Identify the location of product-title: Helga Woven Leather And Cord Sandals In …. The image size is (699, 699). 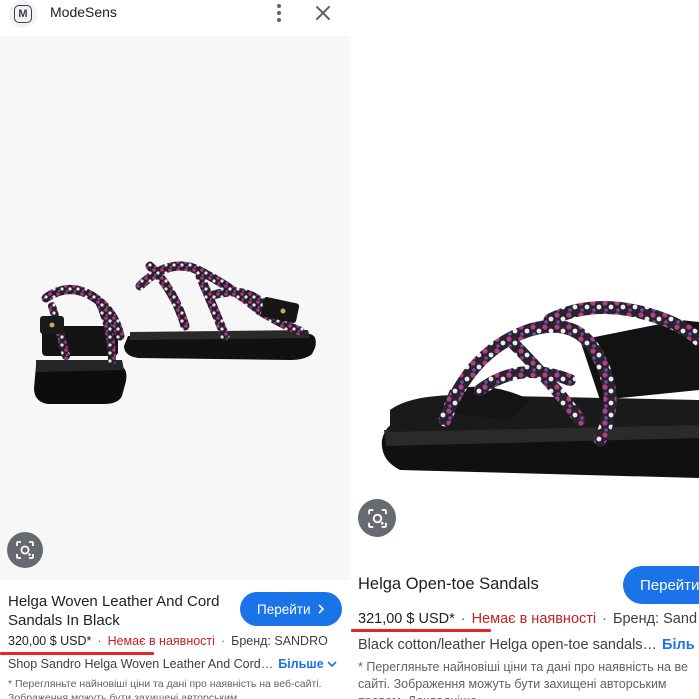
(120, 611).